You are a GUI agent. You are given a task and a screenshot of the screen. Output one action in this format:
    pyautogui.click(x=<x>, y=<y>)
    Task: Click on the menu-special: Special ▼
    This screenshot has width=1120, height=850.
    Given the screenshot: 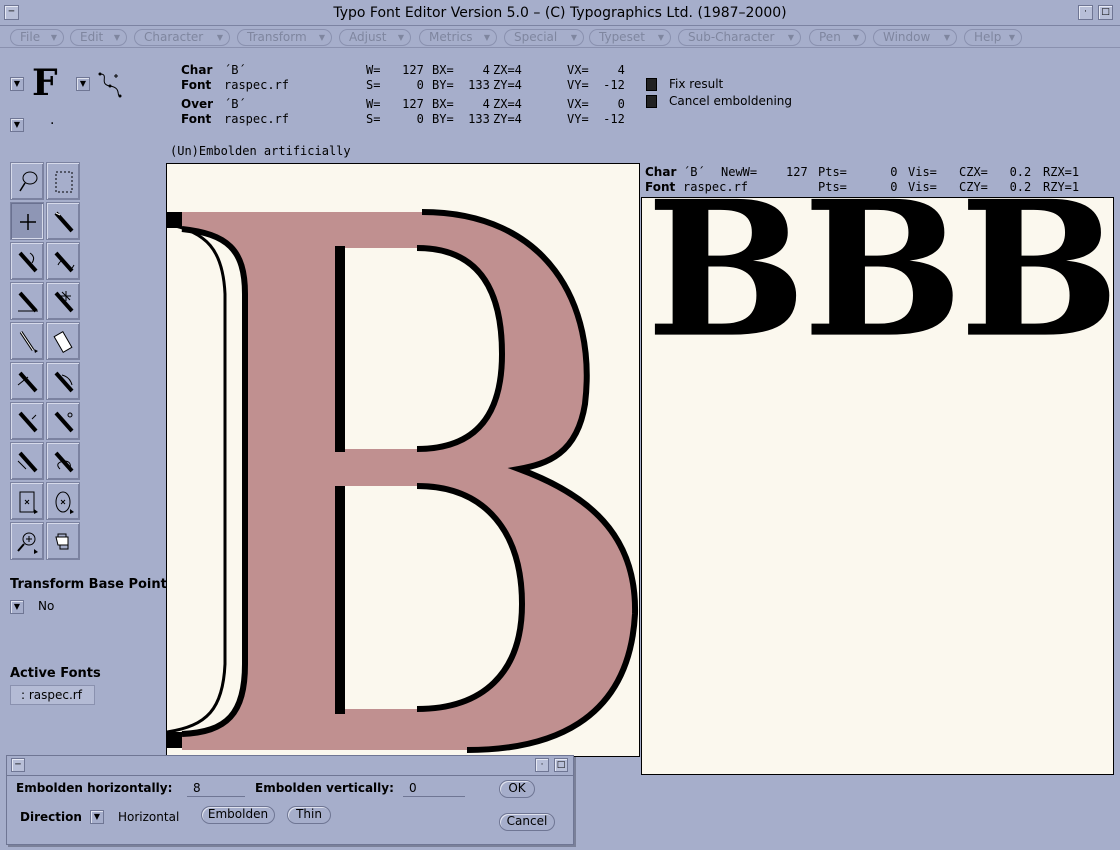 What is the action you would take?
    pyautogui.click(x=544, y=37)
    